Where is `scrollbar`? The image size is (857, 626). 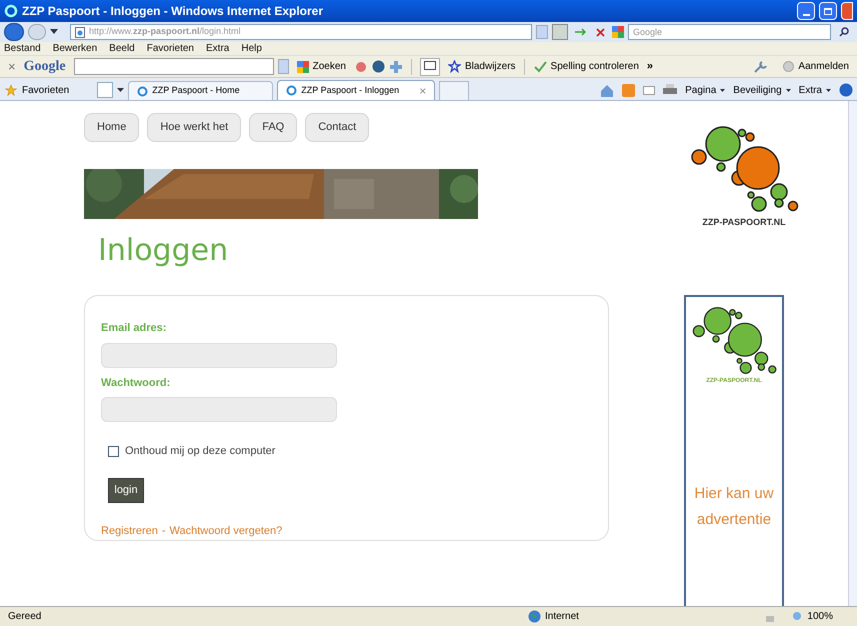
scrollbar is located at coordinates (852, 353).